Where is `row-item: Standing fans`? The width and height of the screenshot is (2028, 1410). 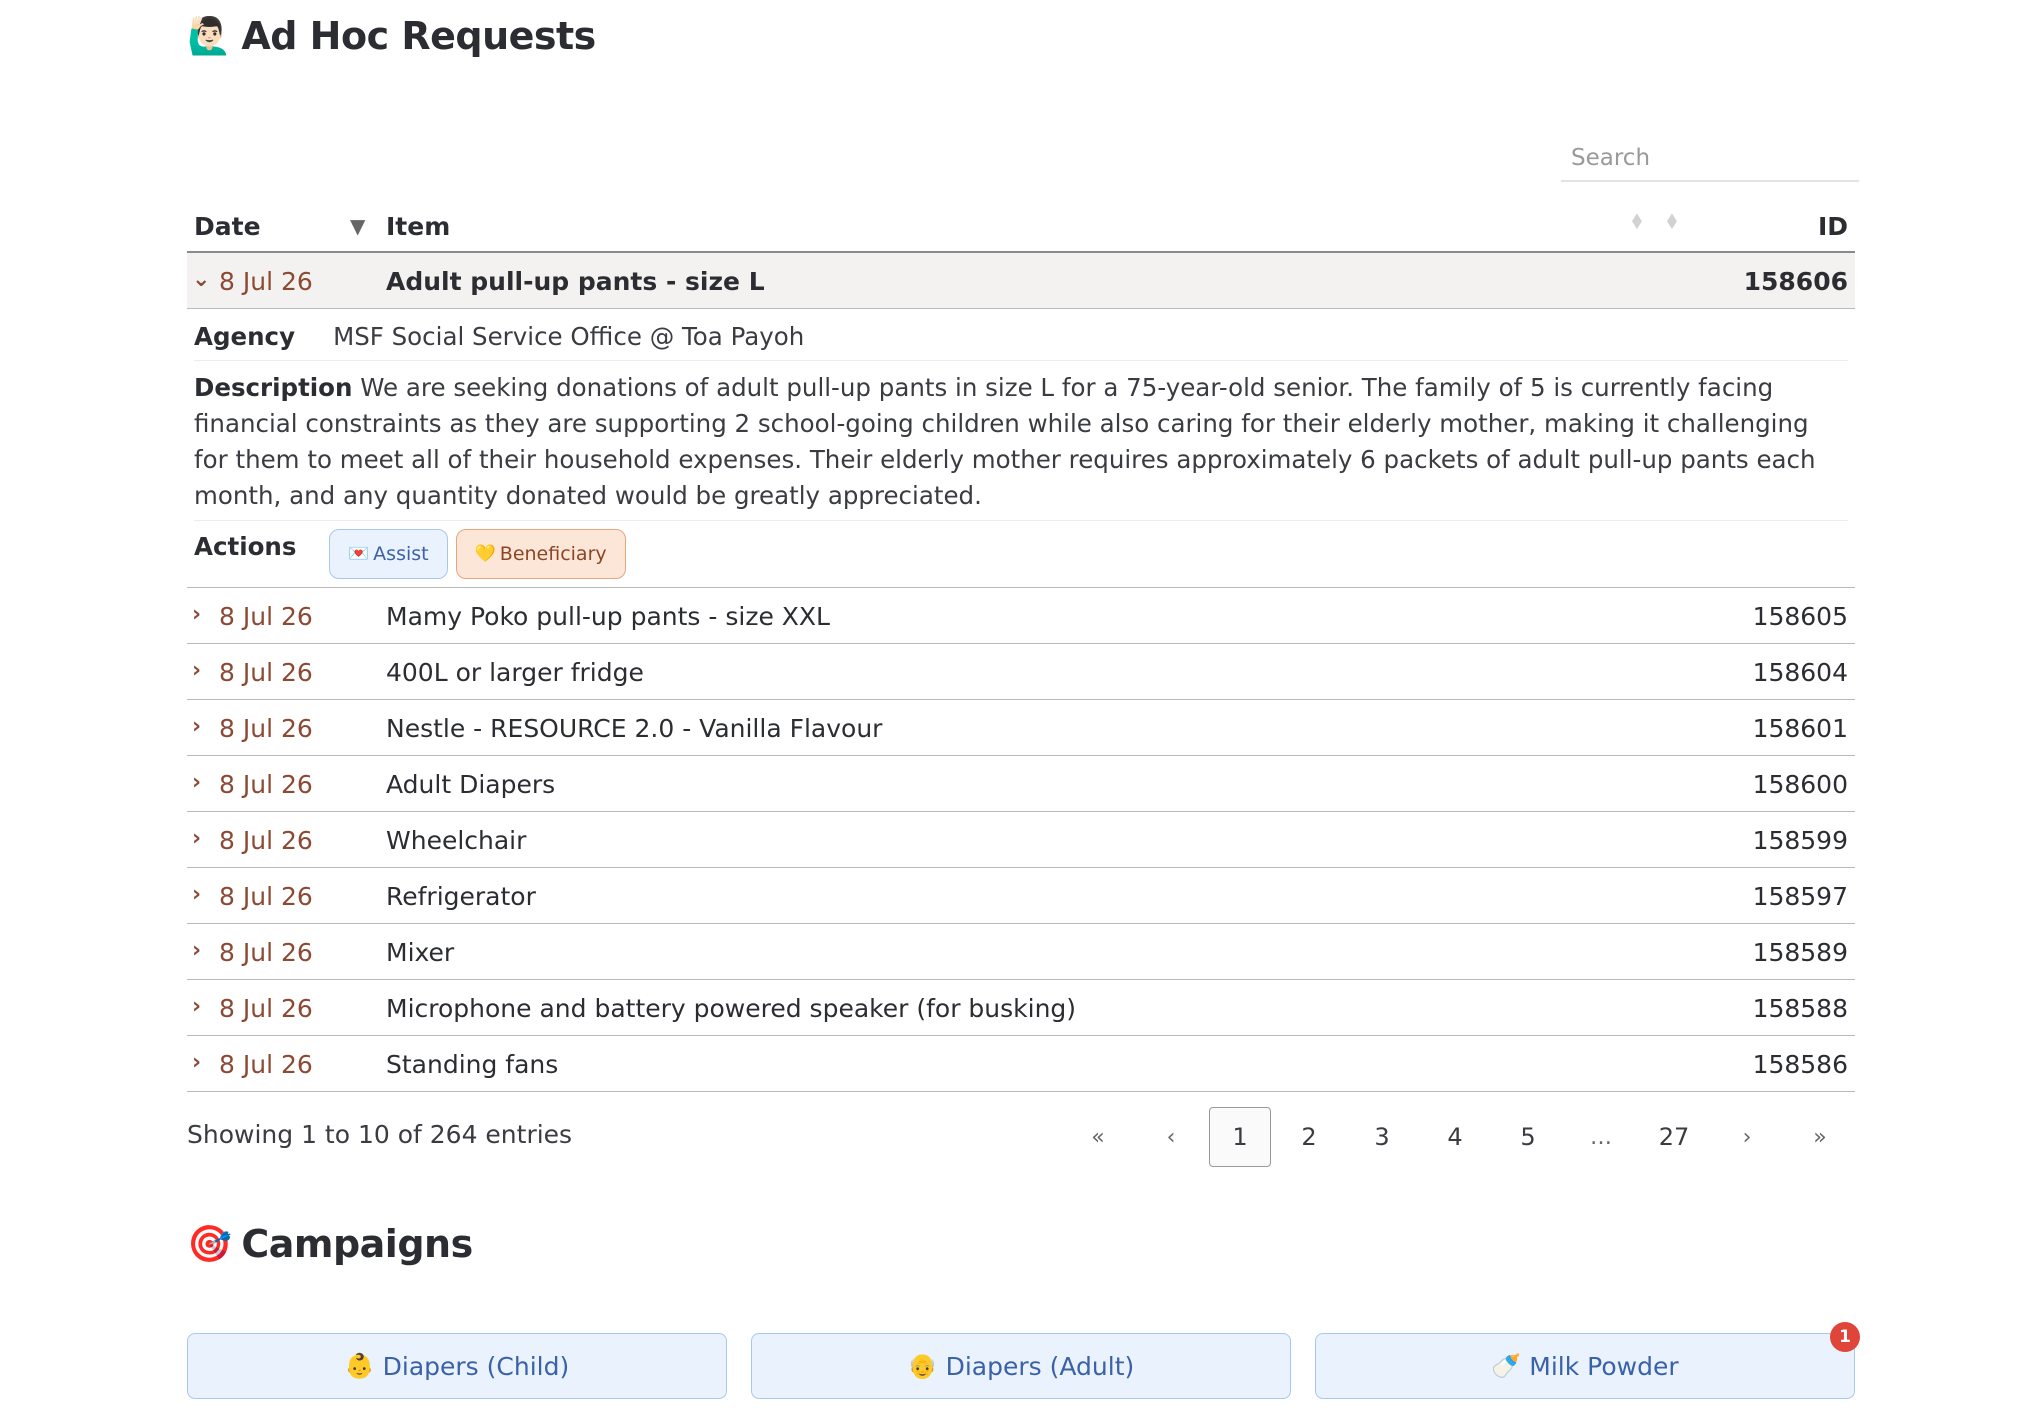 row-item: Standing fans is located at coordinates (472, 1064).